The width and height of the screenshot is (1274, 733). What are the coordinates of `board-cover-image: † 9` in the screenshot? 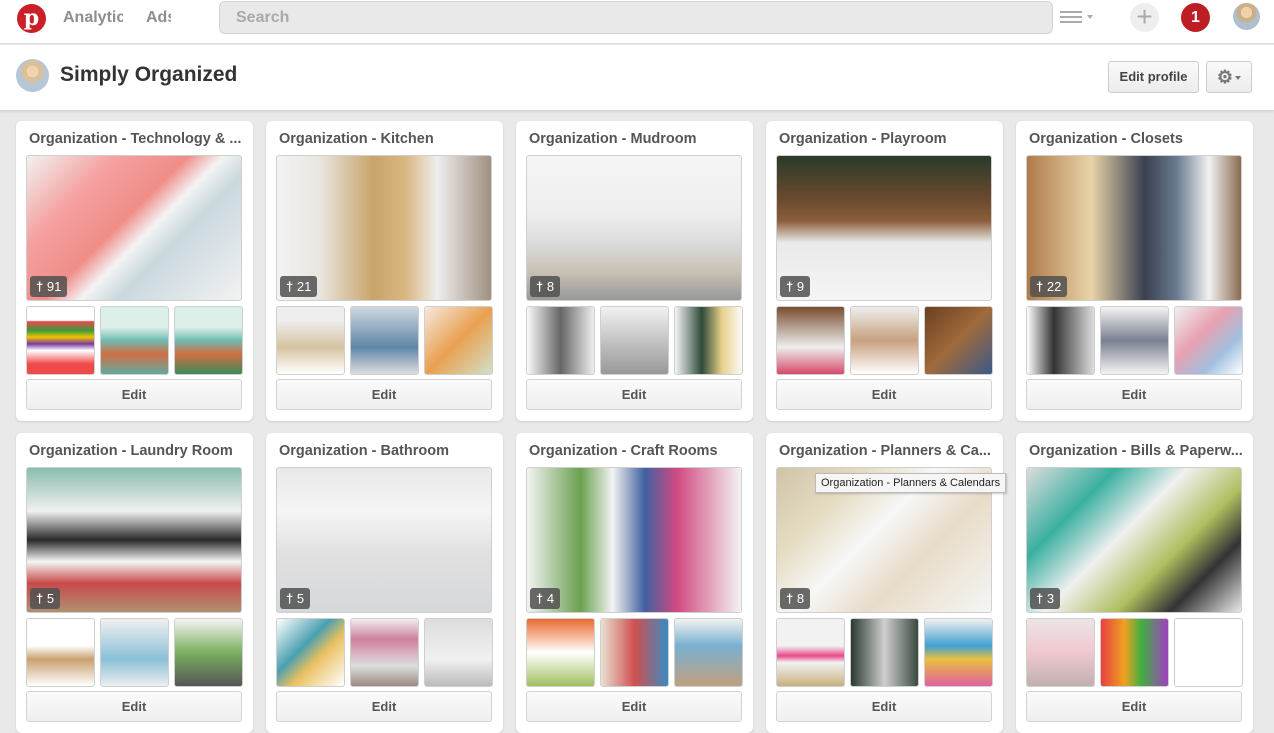 It's located at (884, 228).